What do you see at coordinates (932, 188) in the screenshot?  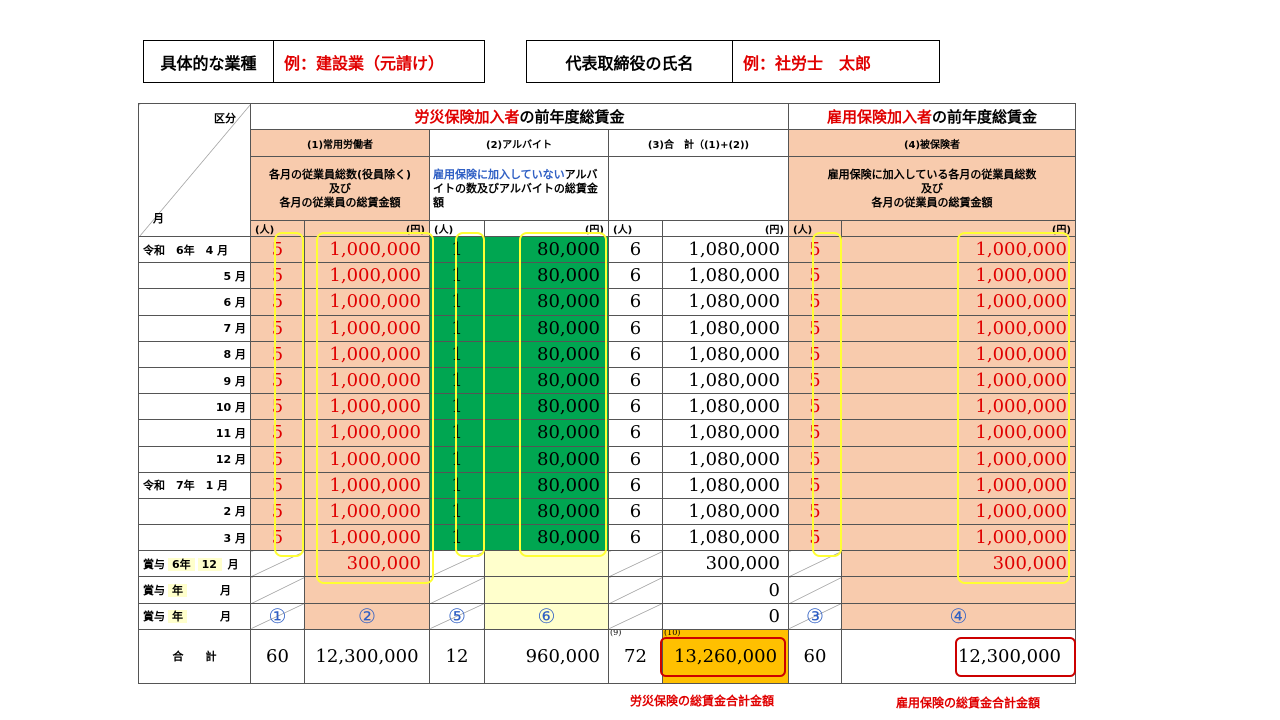 I see `col4-description: 雇用保険に加入している各月の従業員総数 及び 各月の従業員の総賃金額` at bounding box center [932, 188].